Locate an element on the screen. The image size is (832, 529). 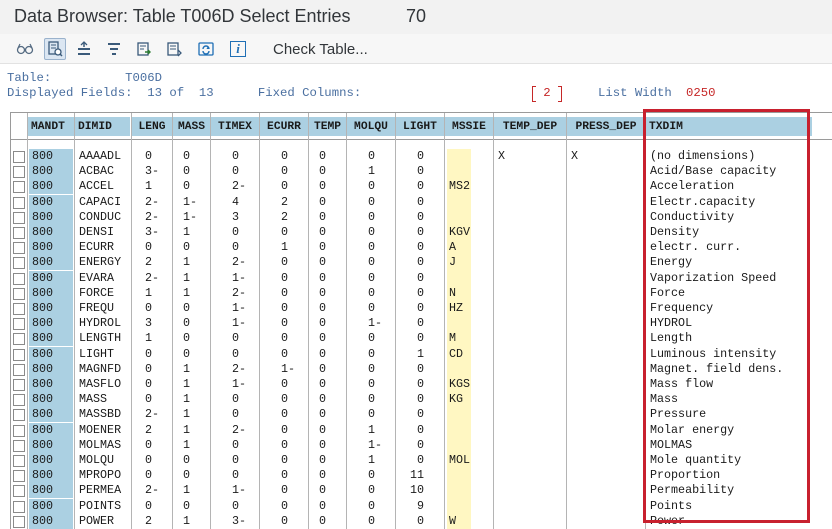
column-header-mass: MASS is located at coordinates (191, 126).